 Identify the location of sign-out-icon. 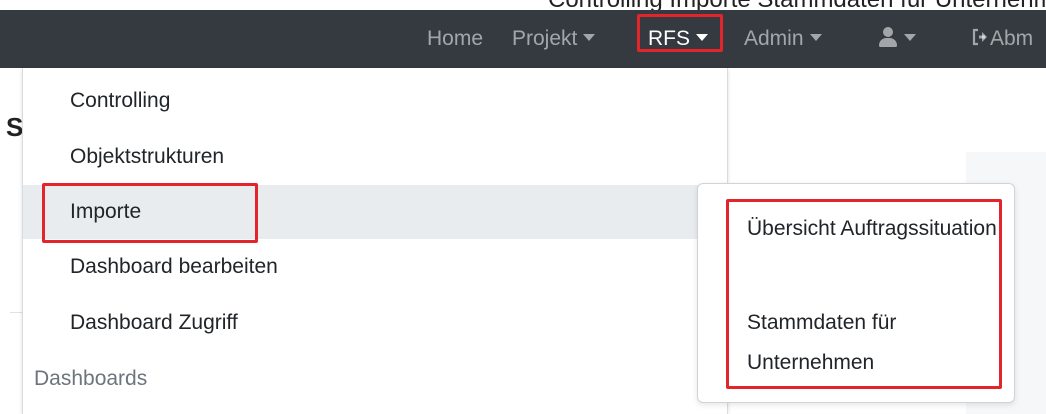
(979, 37).